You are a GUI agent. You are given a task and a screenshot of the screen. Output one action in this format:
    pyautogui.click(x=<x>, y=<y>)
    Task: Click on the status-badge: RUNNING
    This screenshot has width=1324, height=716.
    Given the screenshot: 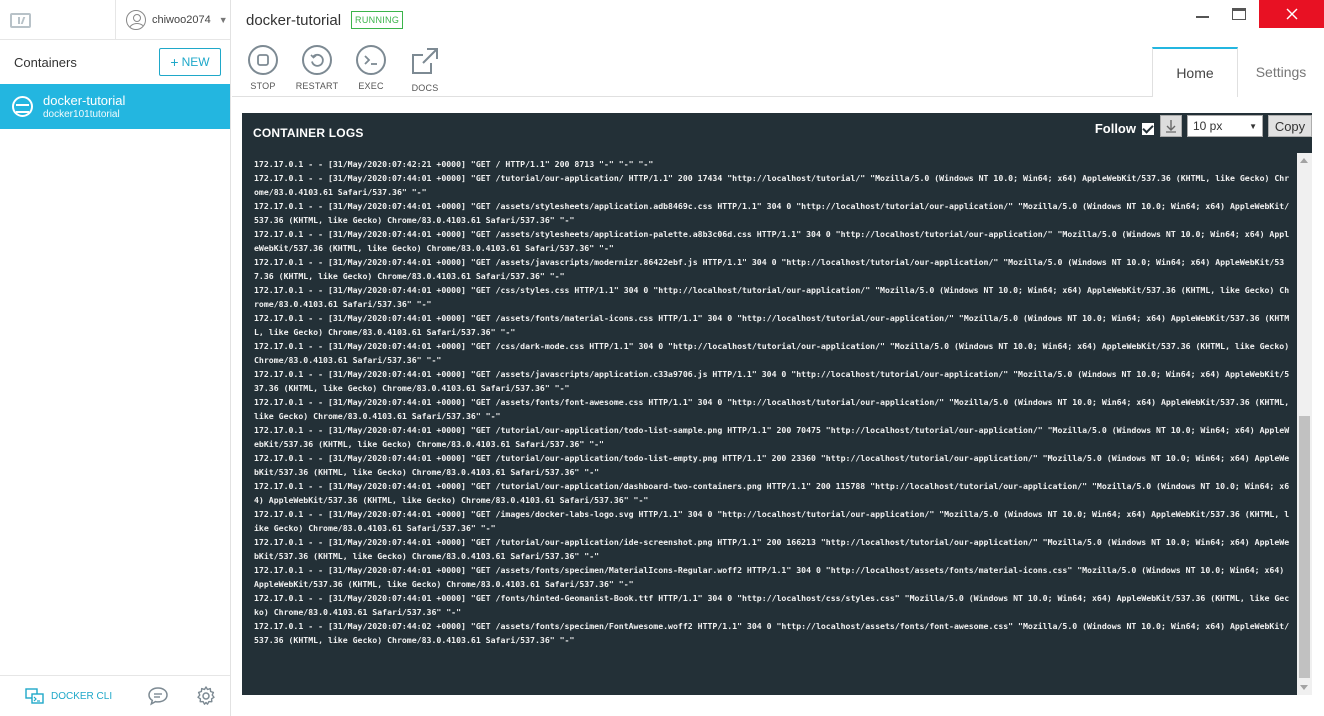 What is the action you would take?
    pyautogui.click(x=377, y=20)
    